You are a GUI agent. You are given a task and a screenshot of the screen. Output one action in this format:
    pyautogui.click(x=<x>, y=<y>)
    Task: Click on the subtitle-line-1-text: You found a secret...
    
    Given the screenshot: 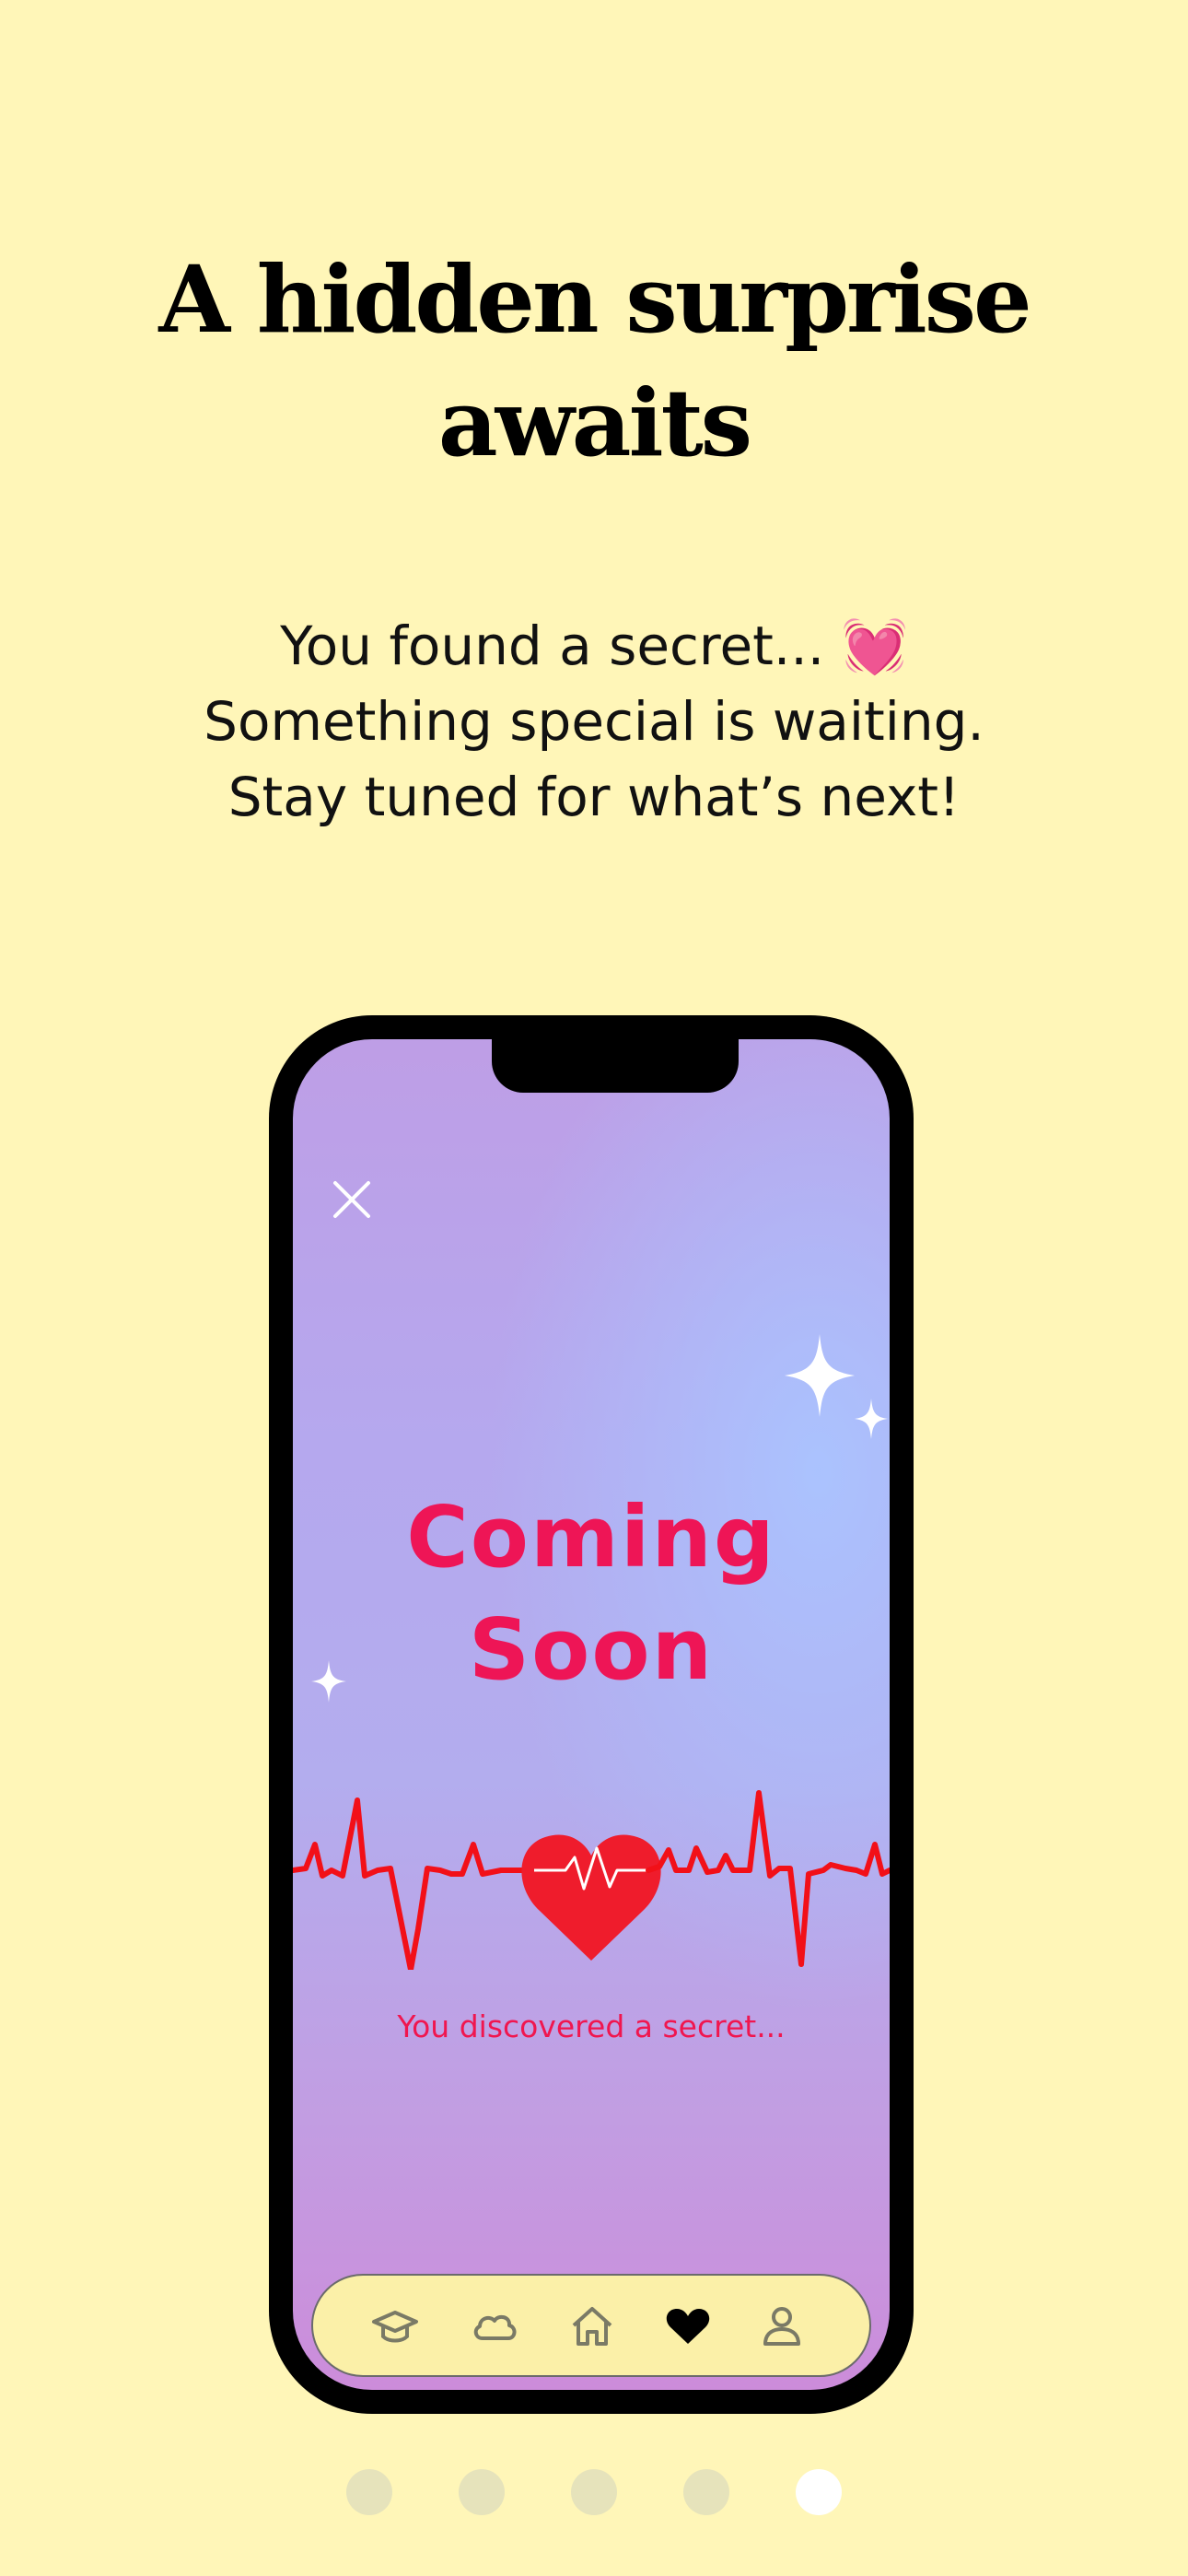 What is the action you would take?
    pyautogui.click(x=561, y=646)
    